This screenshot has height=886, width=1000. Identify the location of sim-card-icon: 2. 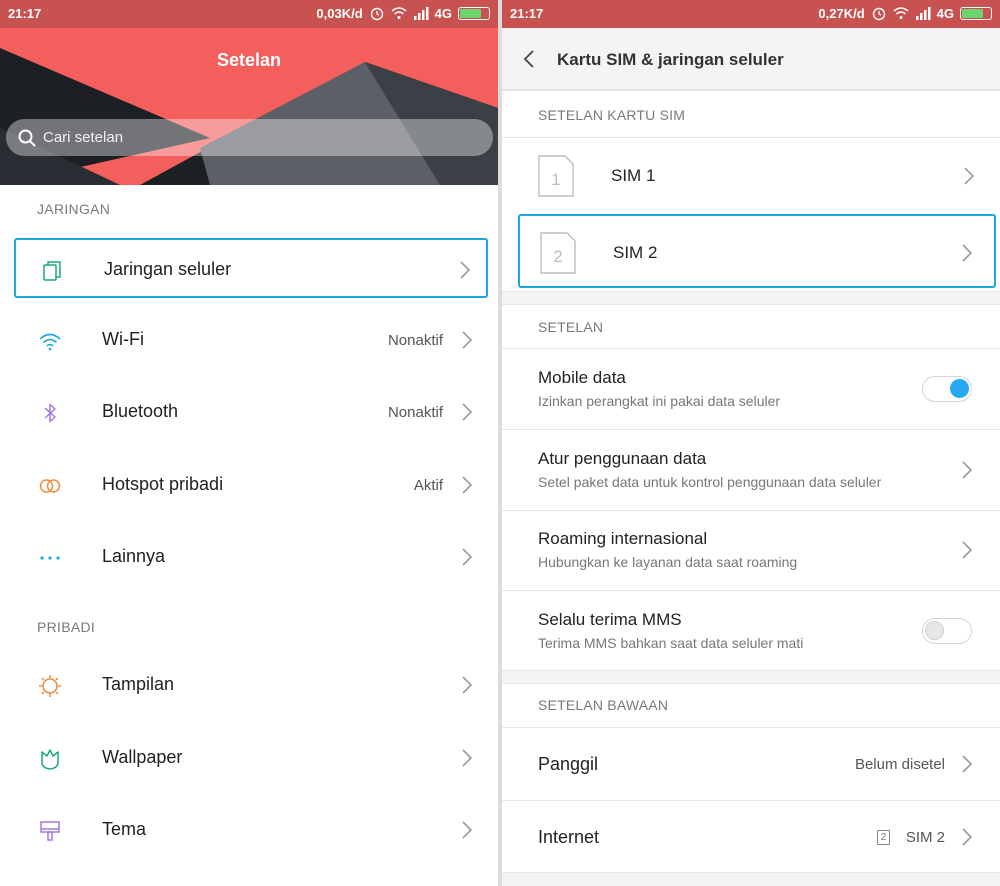
(558, 253).